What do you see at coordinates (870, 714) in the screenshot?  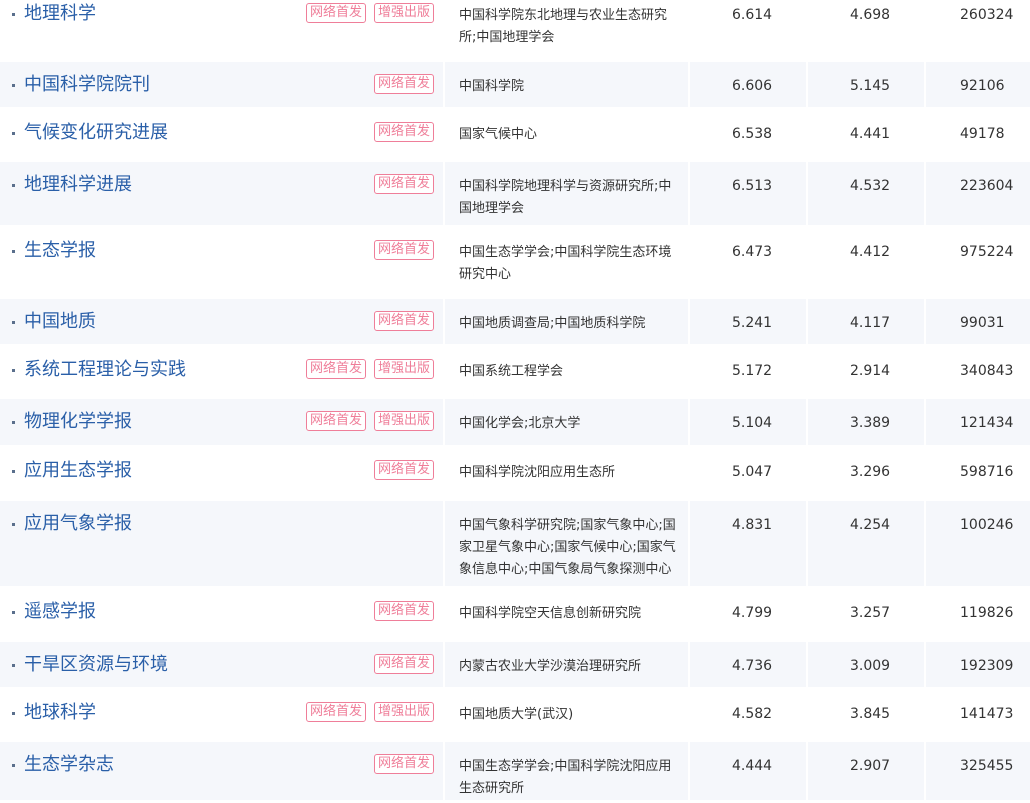 I see `comprehensive-impact-factor: 3.845` at bounding box center [870, 714].